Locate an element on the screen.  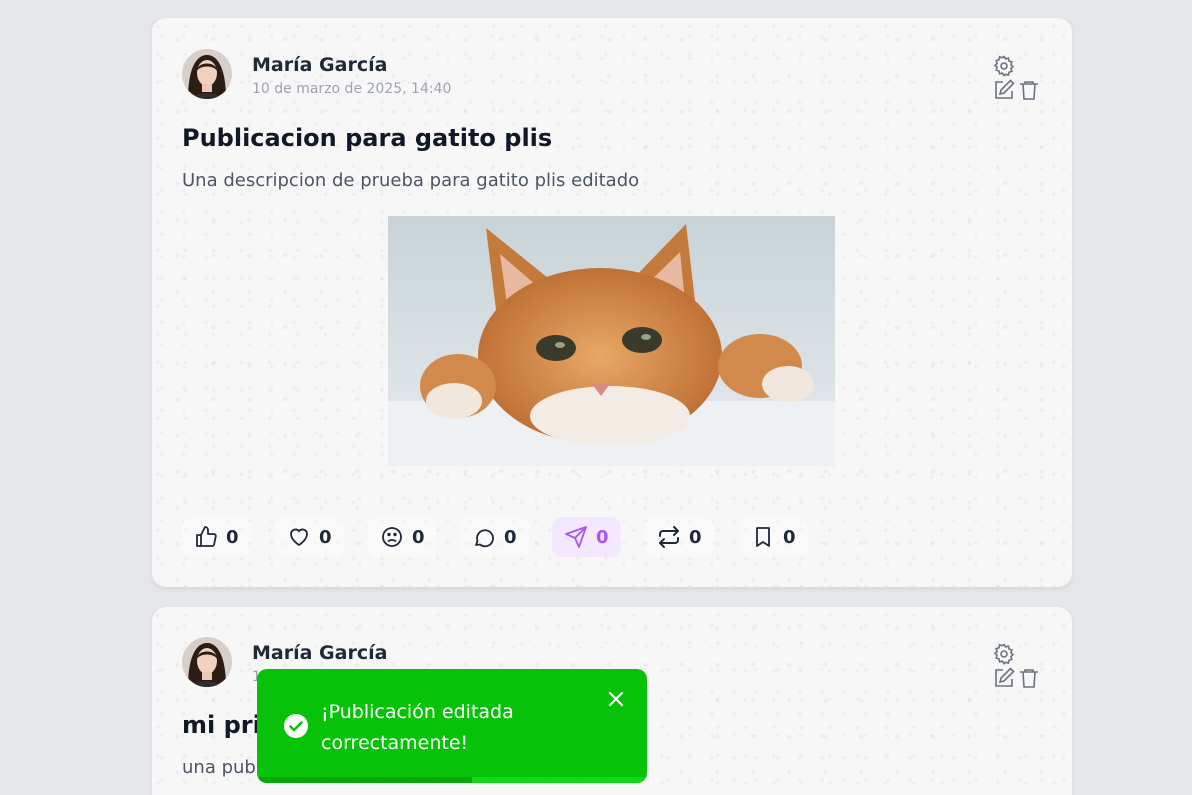
bookmark-icon is located at coordinates (763, 537).